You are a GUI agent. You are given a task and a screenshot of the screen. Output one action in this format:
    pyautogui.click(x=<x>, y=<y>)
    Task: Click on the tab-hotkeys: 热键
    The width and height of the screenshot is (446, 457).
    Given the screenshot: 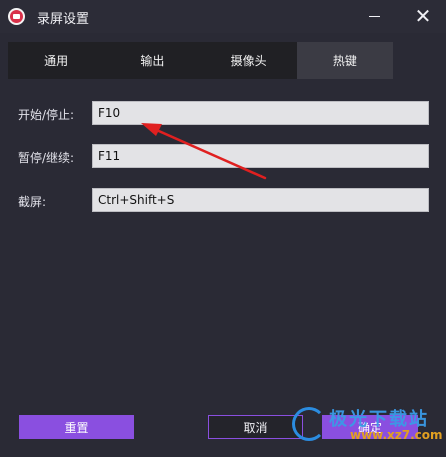 What is the action you would take?
    pyautogui.click(x=344, y=60)
    